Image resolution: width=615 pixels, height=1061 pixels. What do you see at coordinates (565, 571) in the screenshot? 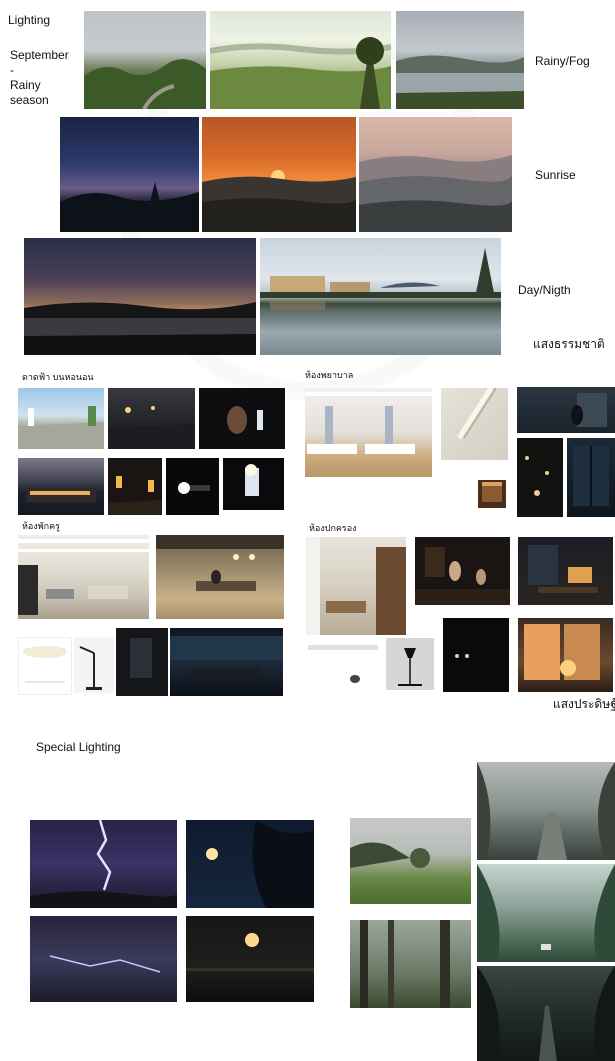
I see `photo-desk-lamp-night` at bounding box center [565, 571].